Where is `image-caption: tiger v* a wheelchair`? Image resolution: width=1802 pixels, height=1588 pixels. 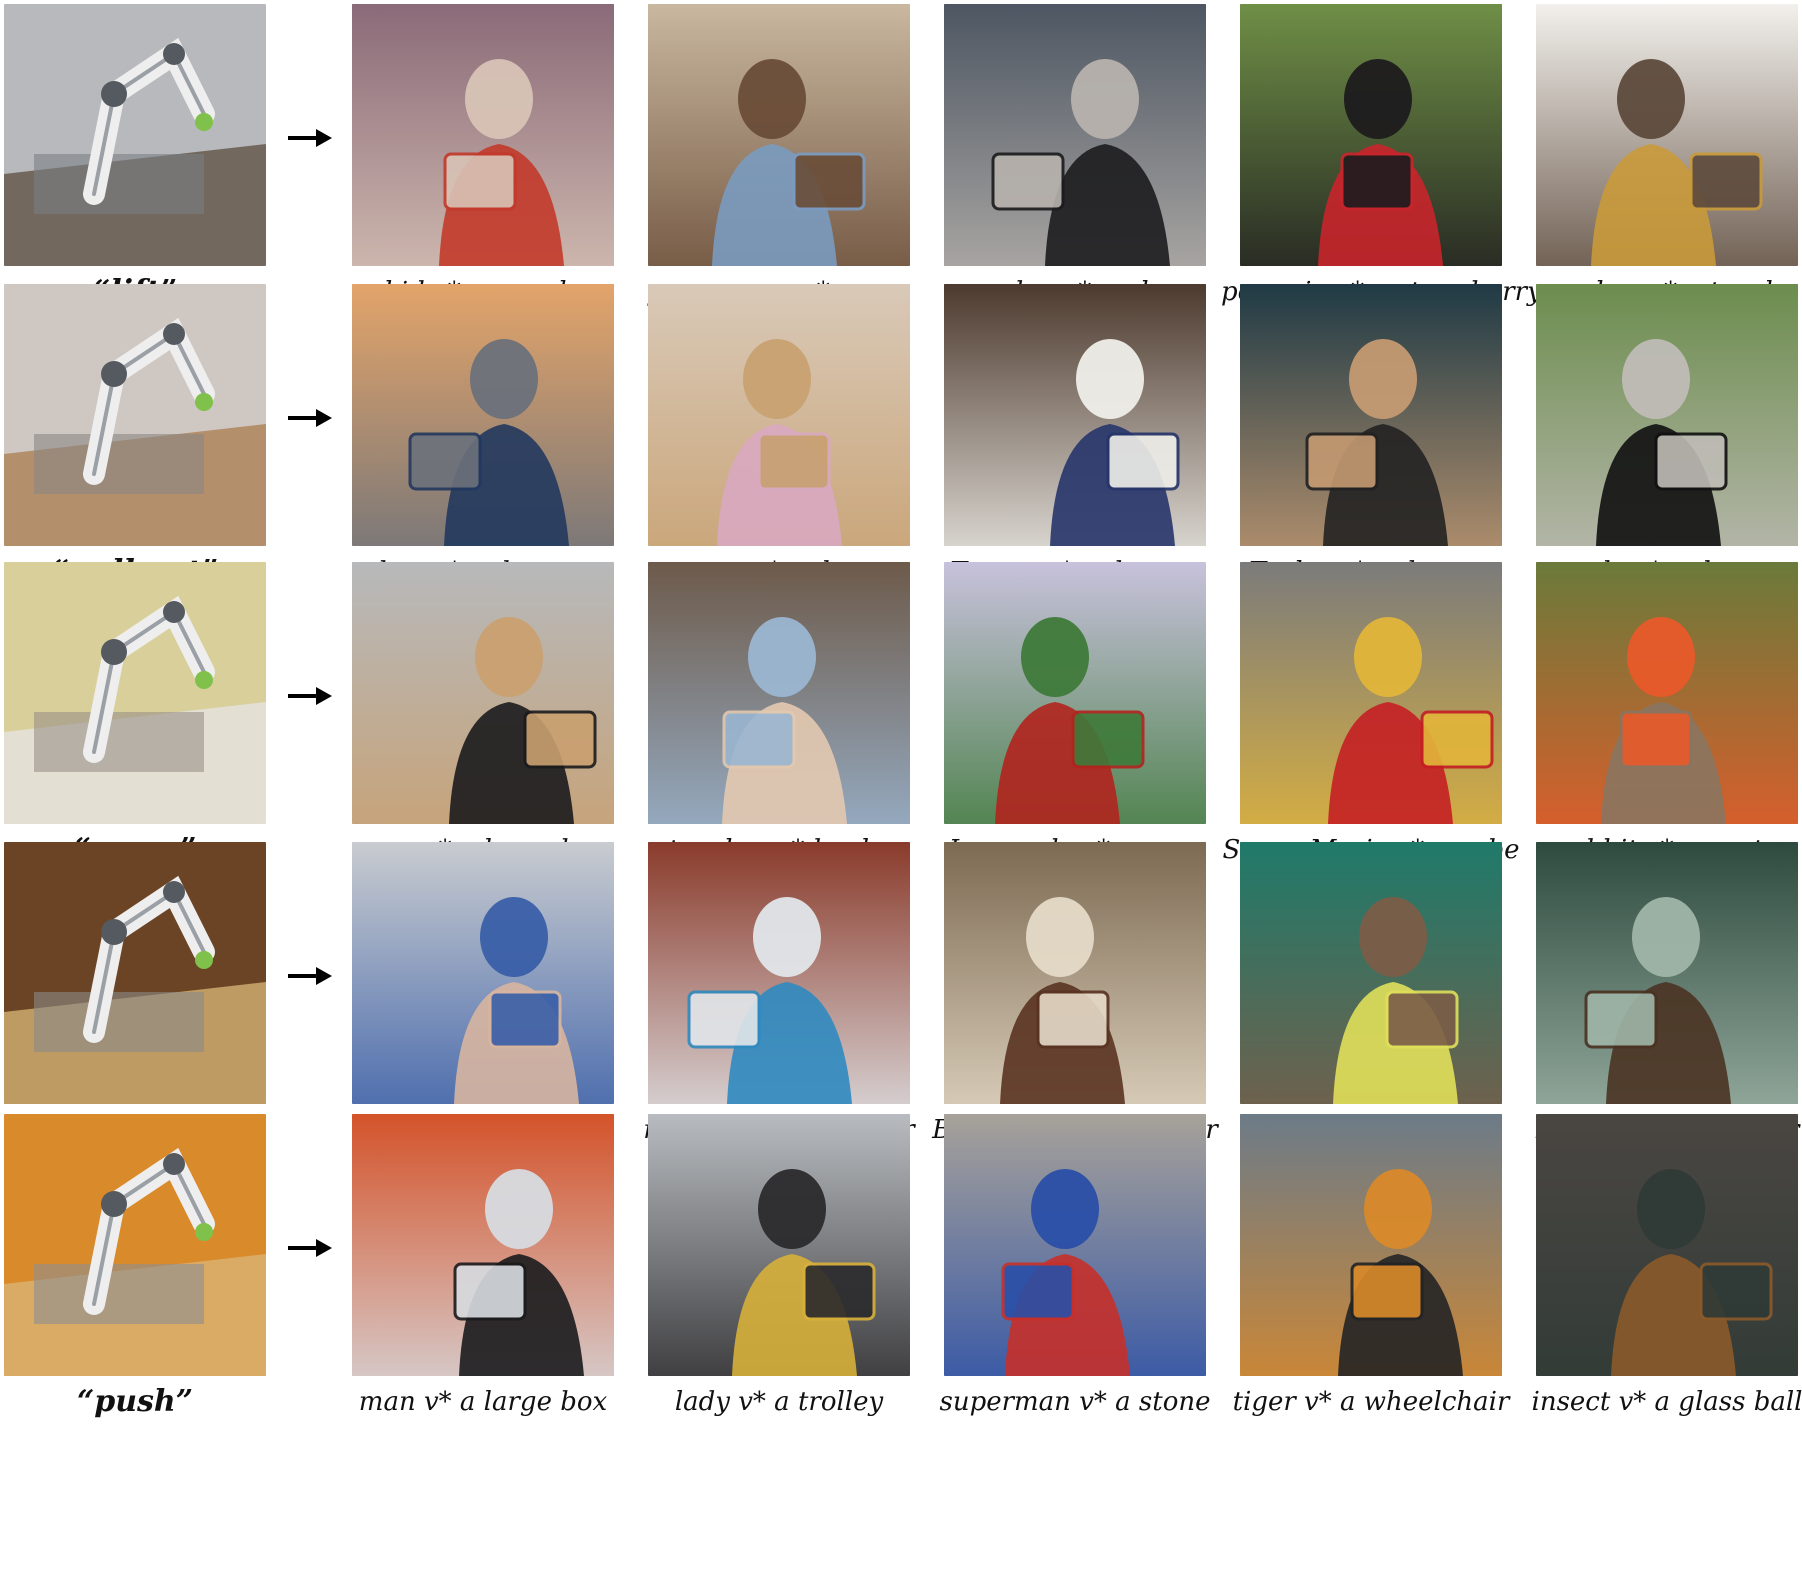 image-caption: tiger v* a wheelchair is located at coordinates (1371, 1402).